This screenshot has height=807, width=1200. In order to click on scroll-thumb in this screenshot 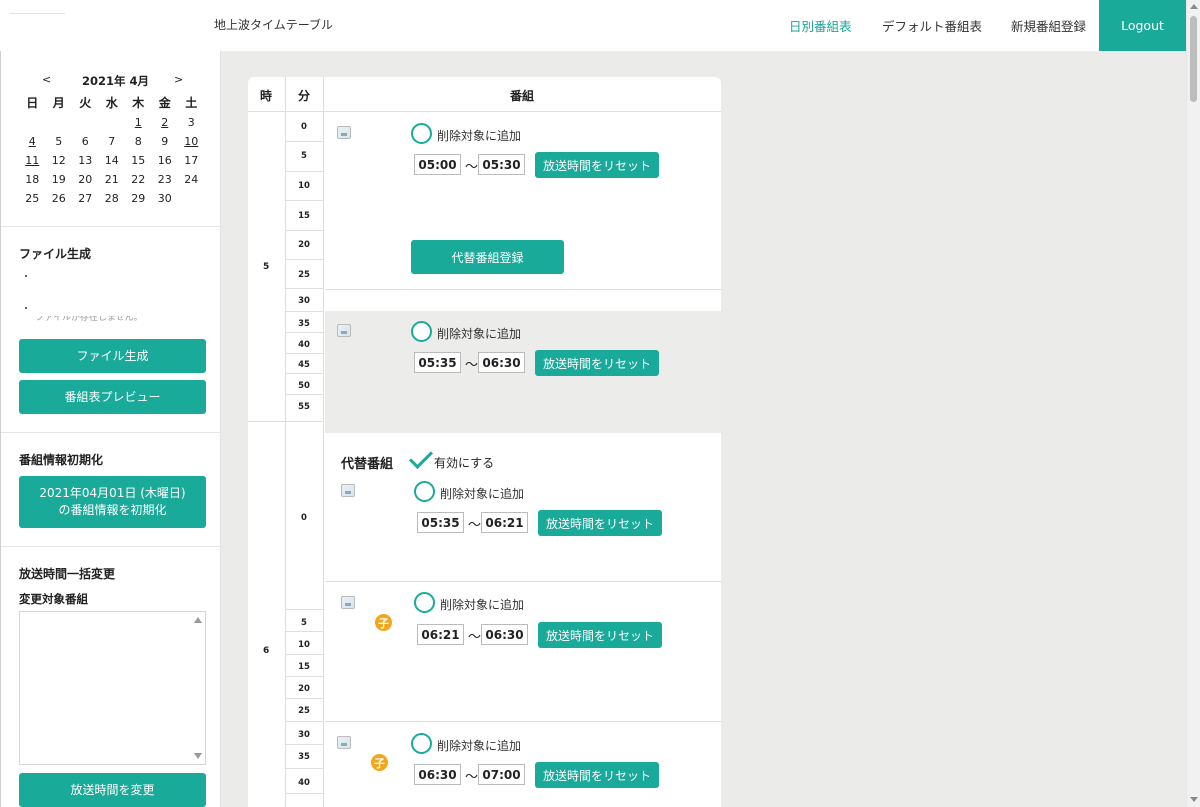, I will do `click(1193, 59)`.